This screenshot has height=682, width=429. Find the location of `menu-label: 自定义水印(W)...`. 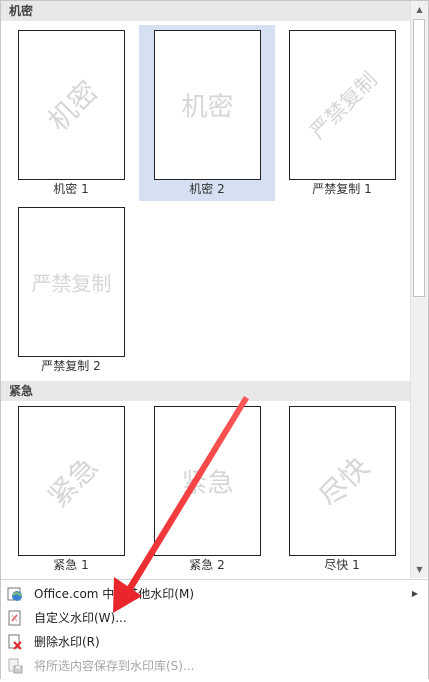

menu-label: 自定义水印(W)... is located at coordinates (80, 618).